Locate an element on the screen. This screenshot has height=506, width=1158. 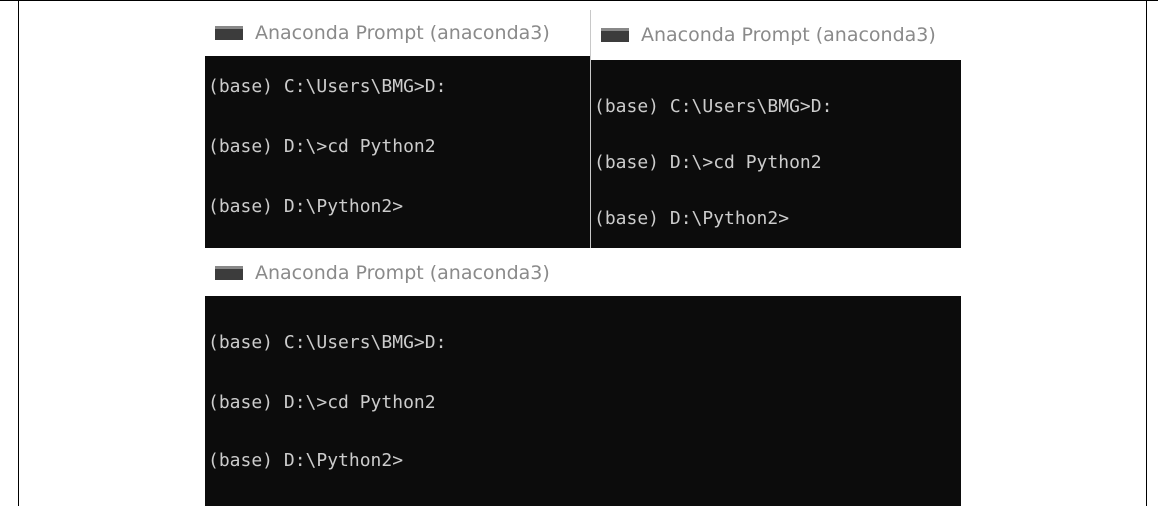
frame-right-border is located at coordinates (1146, 253).